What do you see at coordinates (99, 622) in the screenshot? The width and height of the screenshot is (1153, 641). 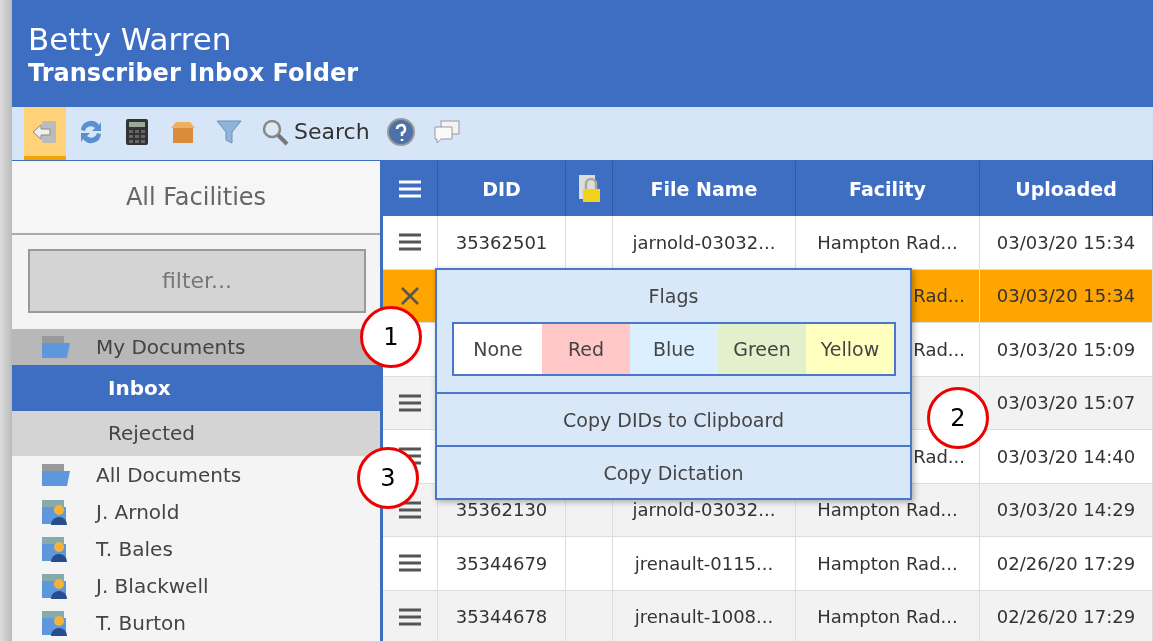 I see `tree-item: T. Burton` at bounding box center [99, 622].